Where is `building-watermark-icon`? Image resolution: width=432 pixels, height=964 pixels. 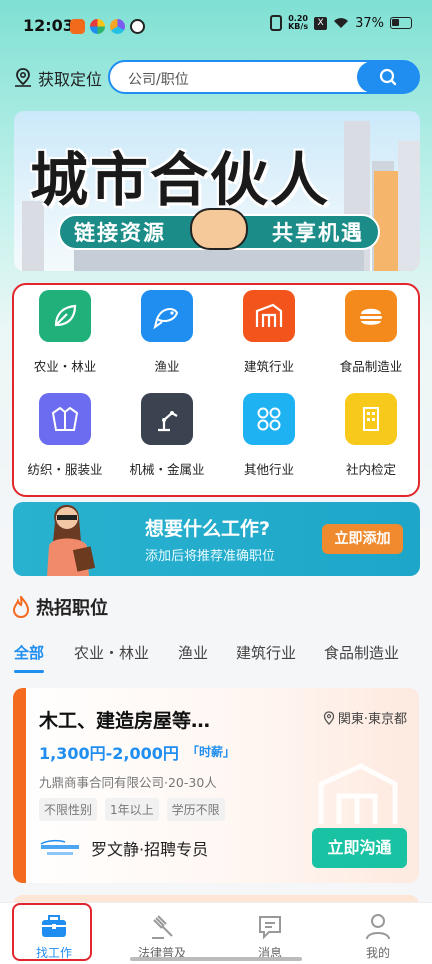 building-watermark-icon is located at coordinates (358, 793).